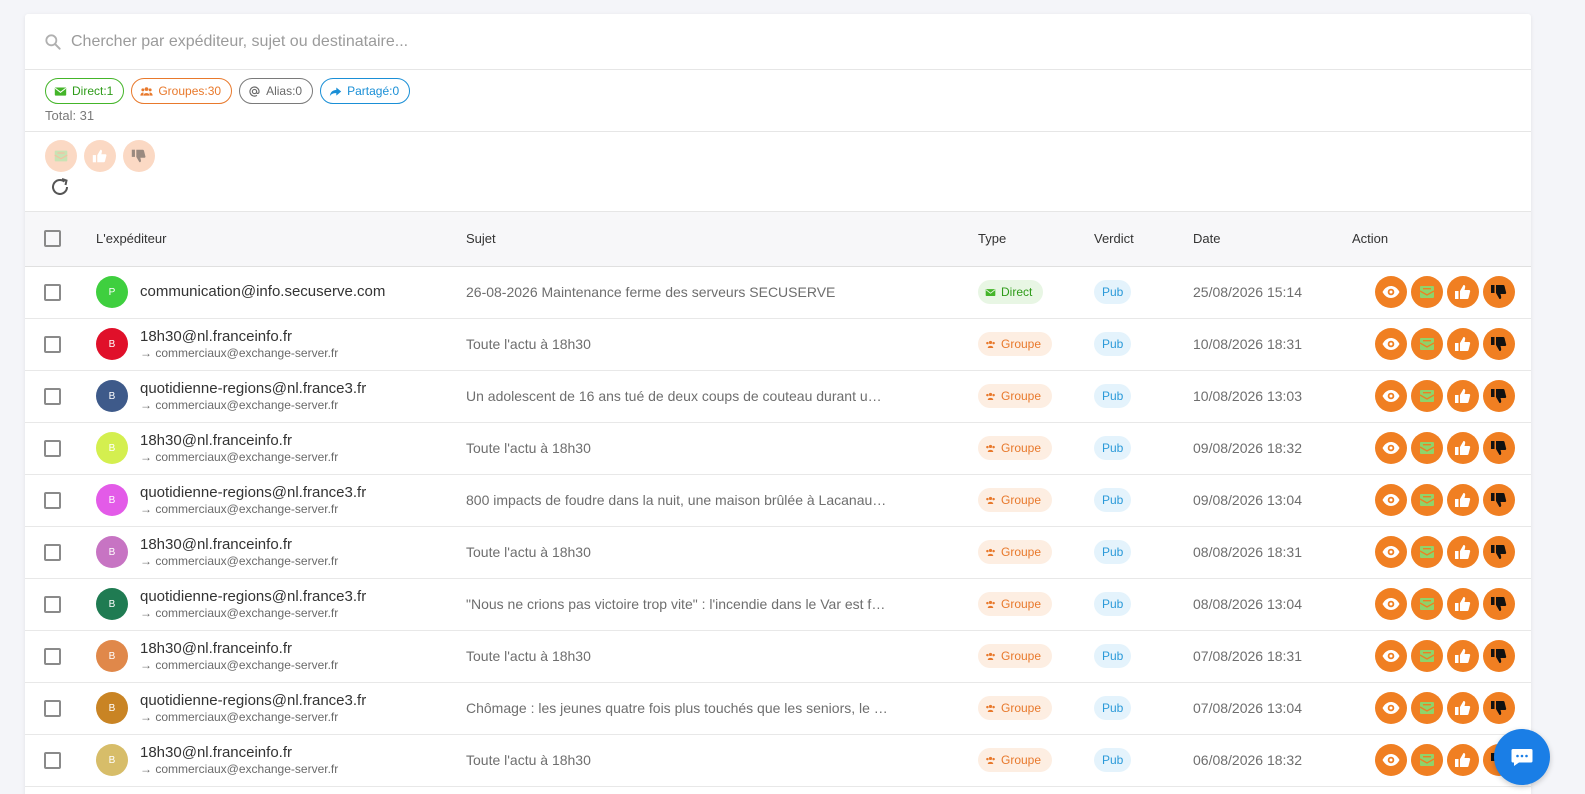 The width and height of the screenshot is (1585, 794). Describe the element at coordinates (61, 156) in the screenshot. I see `bulk-release-button` at that location.